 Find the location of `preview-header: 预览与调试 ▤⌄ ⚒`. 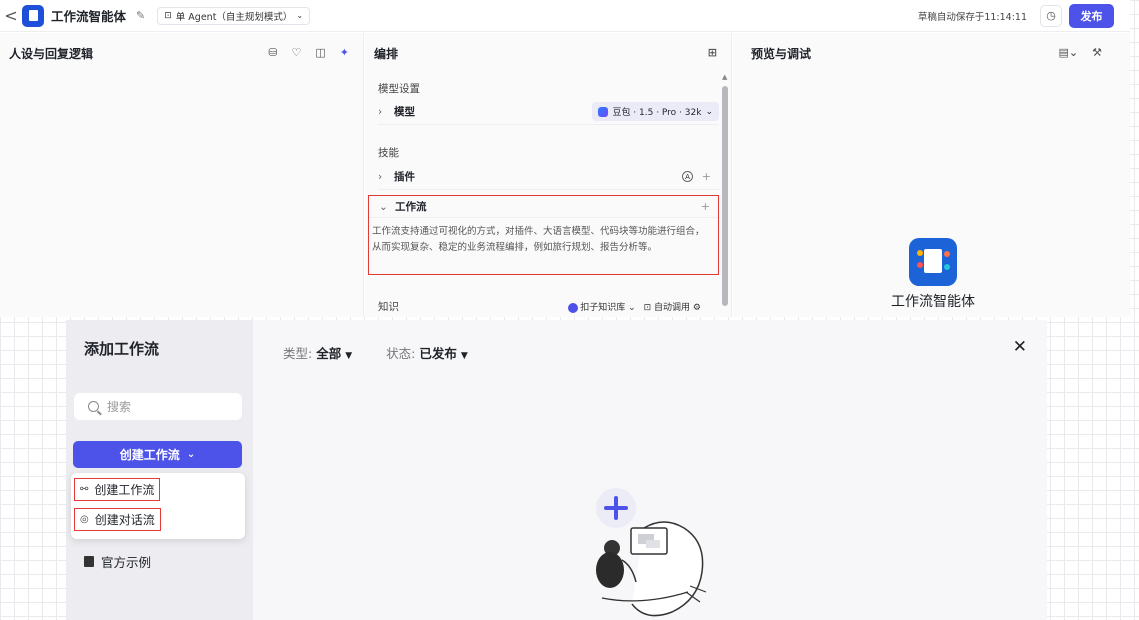

preview-header: 预览与调试 ▤⌄ ⚒ is located at coordinates (931, 53).